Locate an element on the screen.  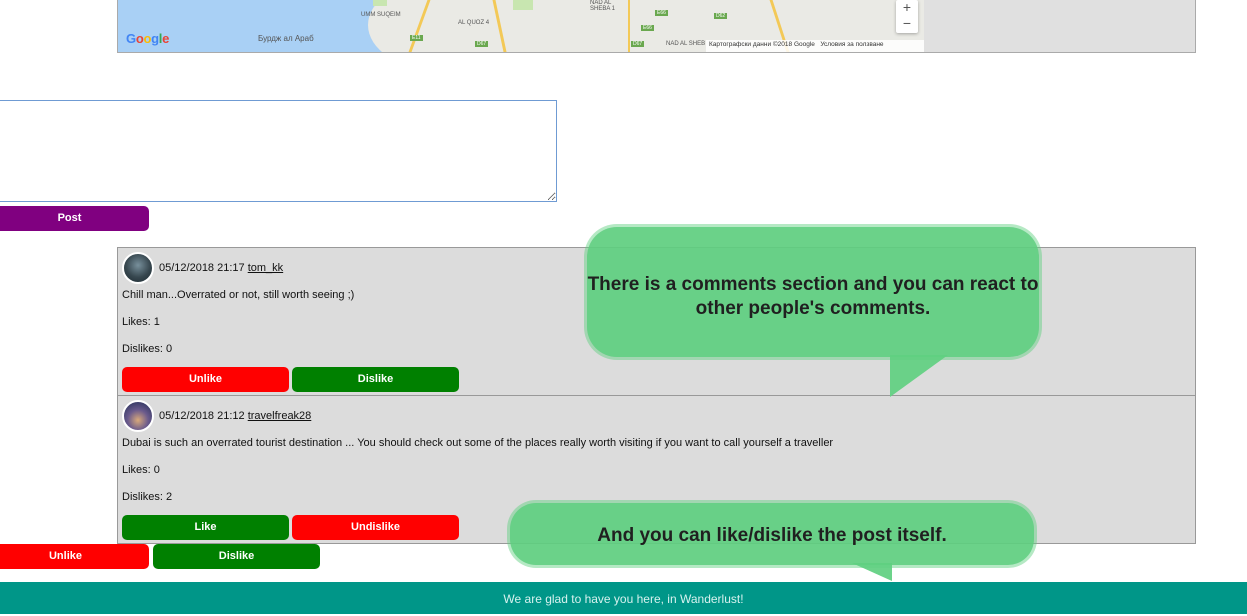
comment-like-button: Like is located at coordinates (205, 527).